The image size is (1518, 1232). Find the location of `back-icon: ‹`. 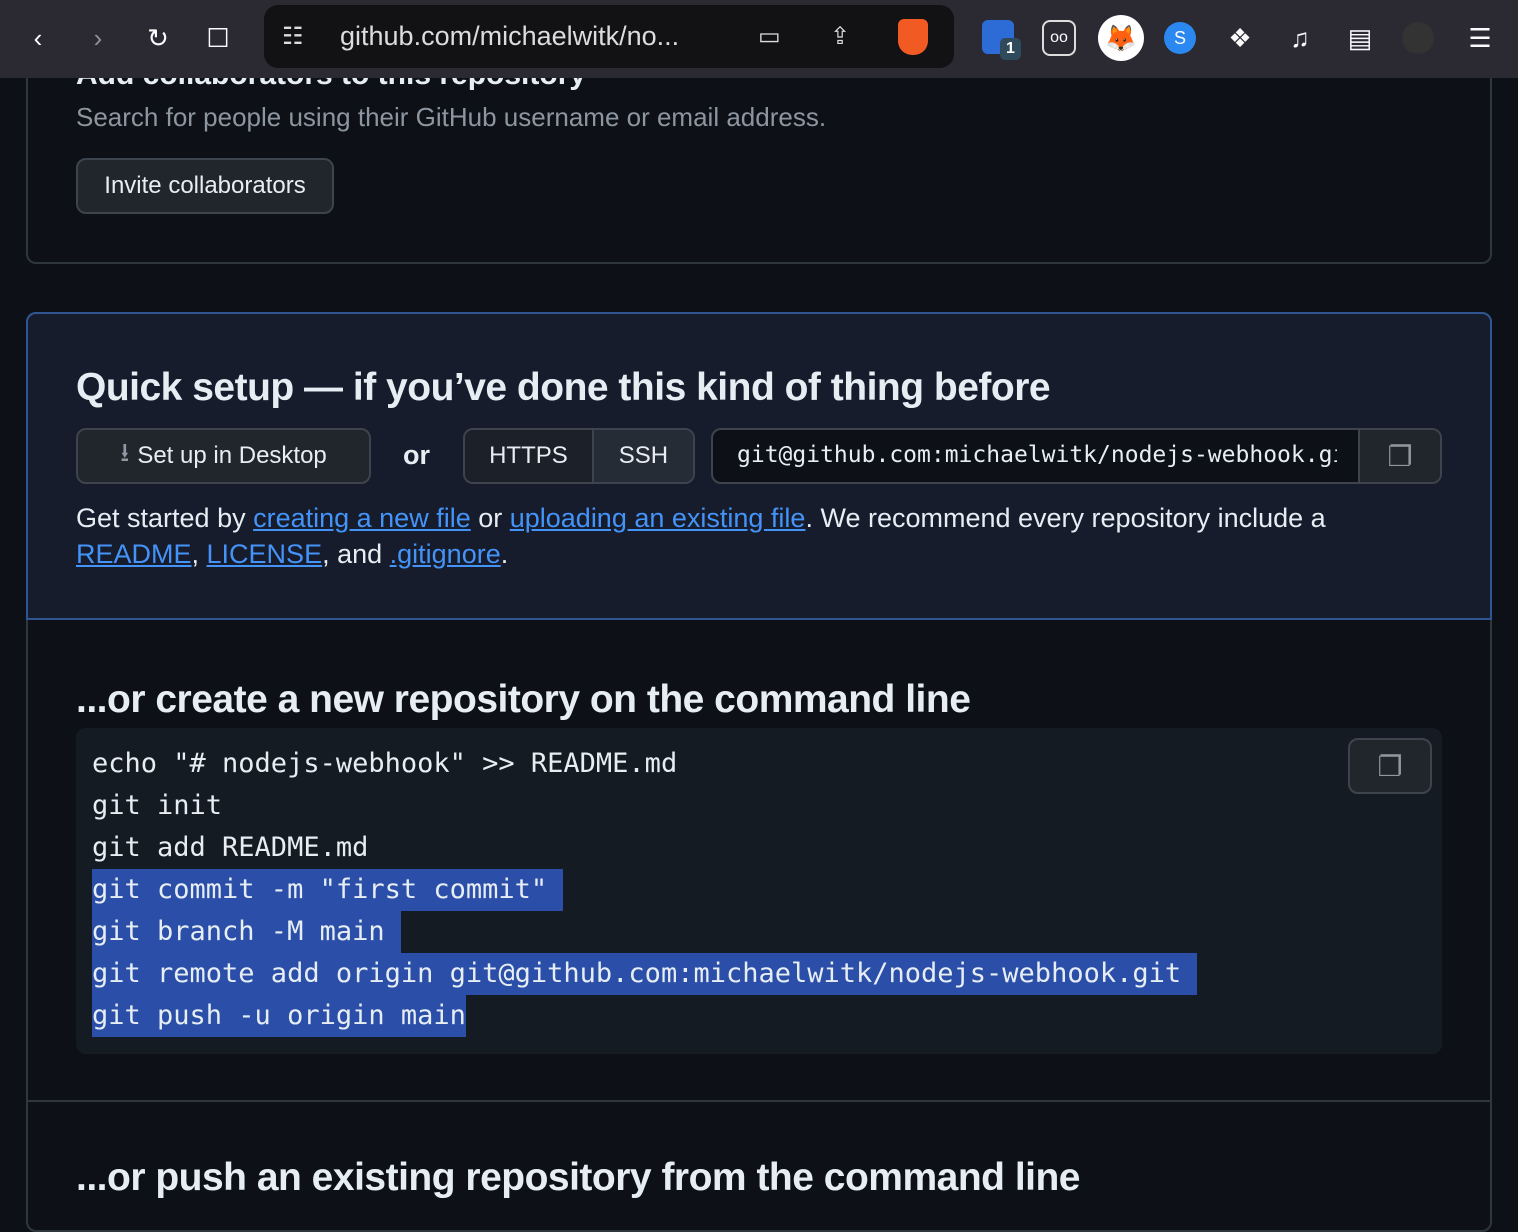

back-icon: ‹ is located at coordinates (38, 38).